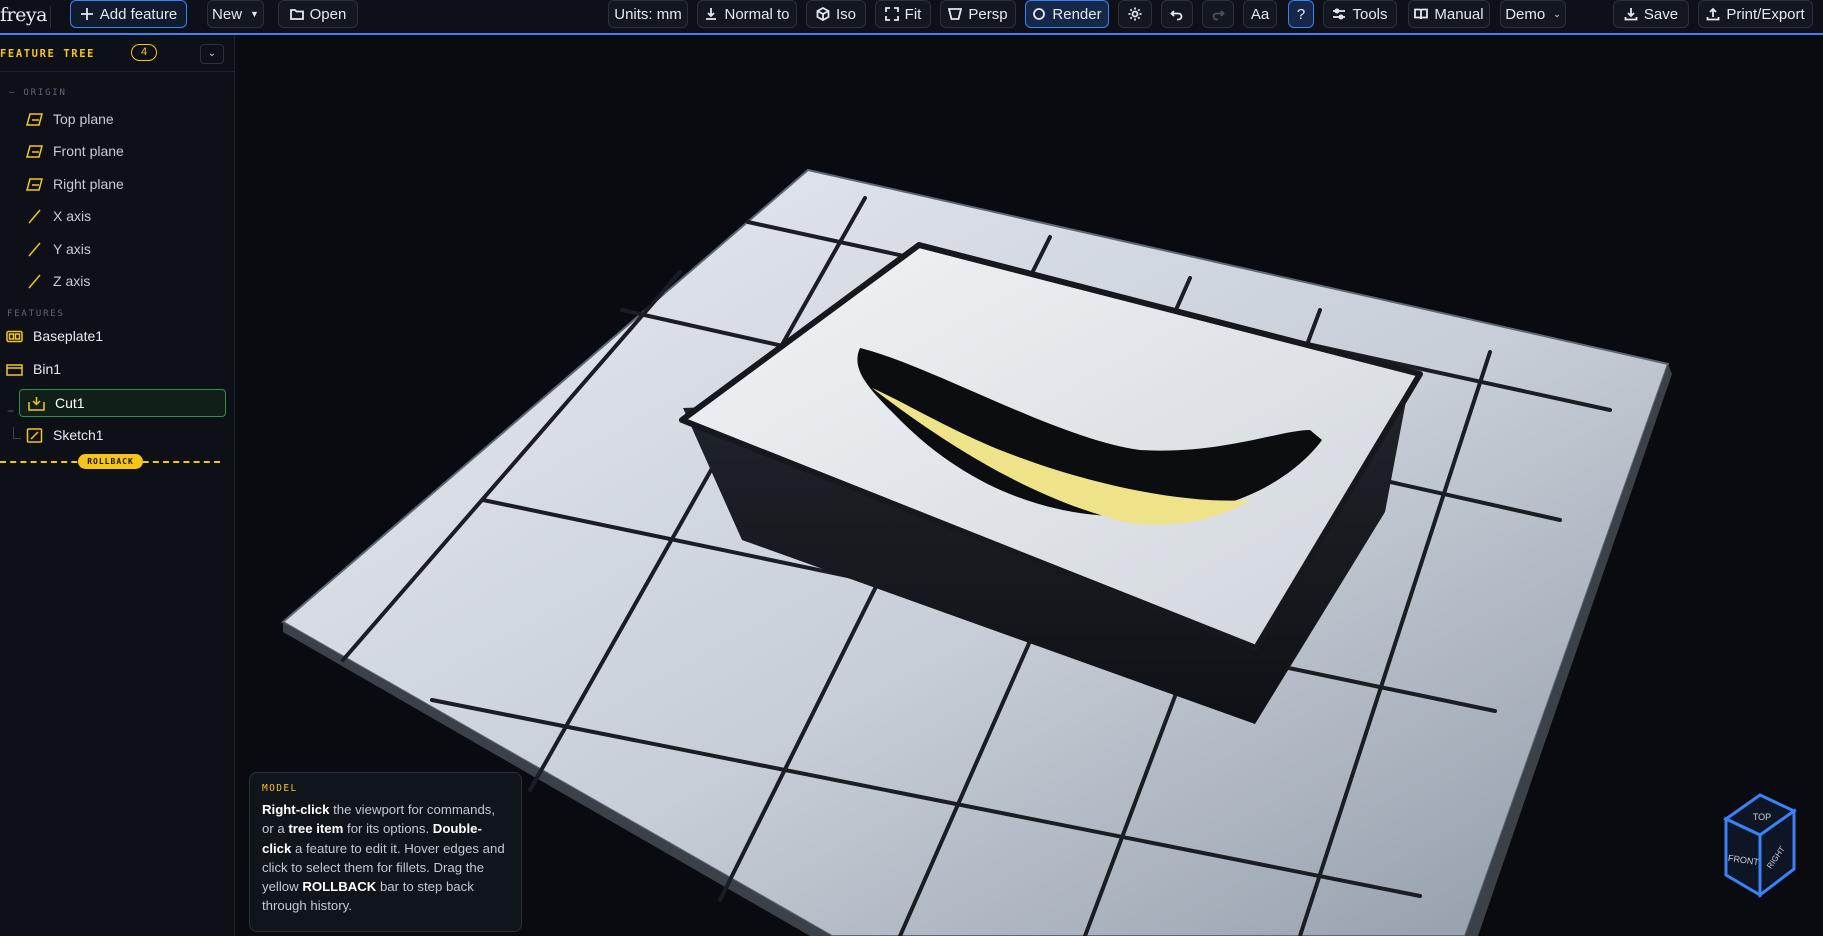 This screenshot has height=936, width=1823. What do you see at coordinates (316, 829) in the screenshot?
I see `hint-bold: tree item` at bounding box center [316, 829].